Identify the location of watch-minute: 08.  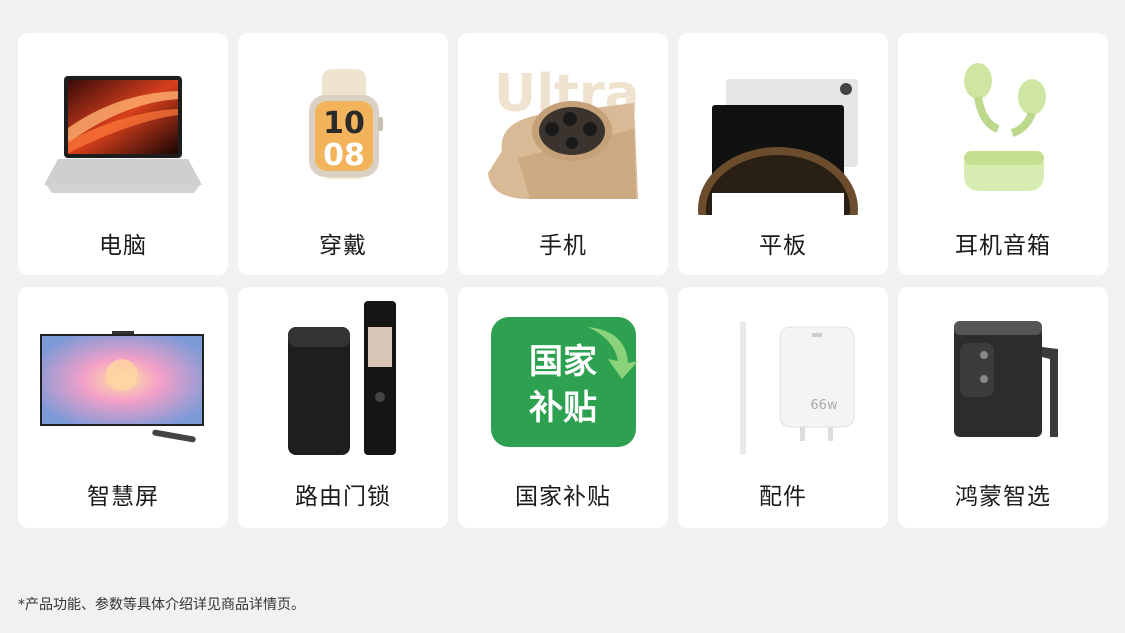
(344, 155).